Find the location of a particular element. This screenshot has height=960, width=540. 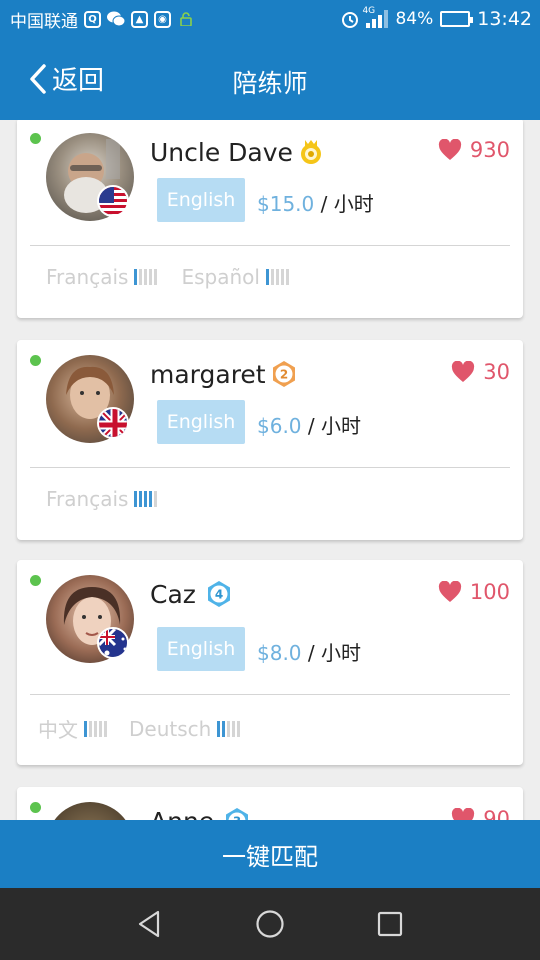

skill-item: Deutsch is located at coordinates (185, 728).